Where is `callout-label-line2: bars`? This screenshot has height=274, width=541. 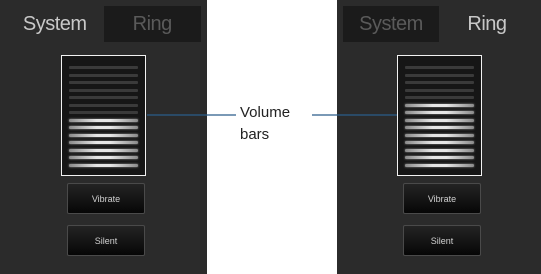
callout-label-line2: bars is located at coordinates (255, 134).